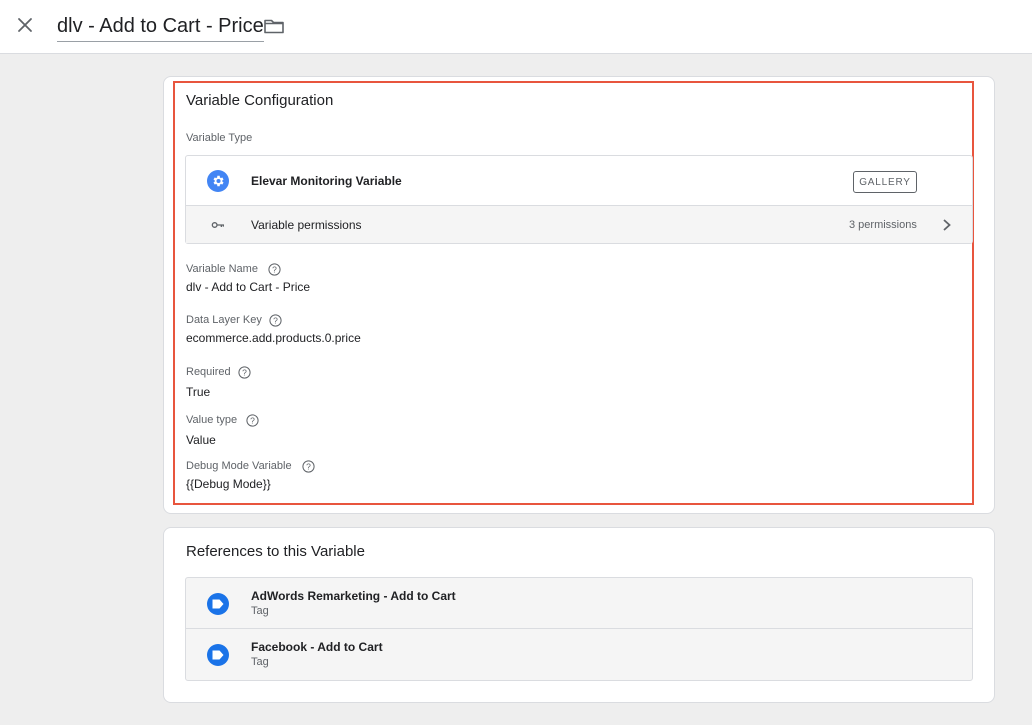 The height and width of the screenshot is (725, 1032). What do you see at coordinates (883, 225) in the screenshot?
I see `permissions-count: 3 permissions` at bounding box center [883, 225].